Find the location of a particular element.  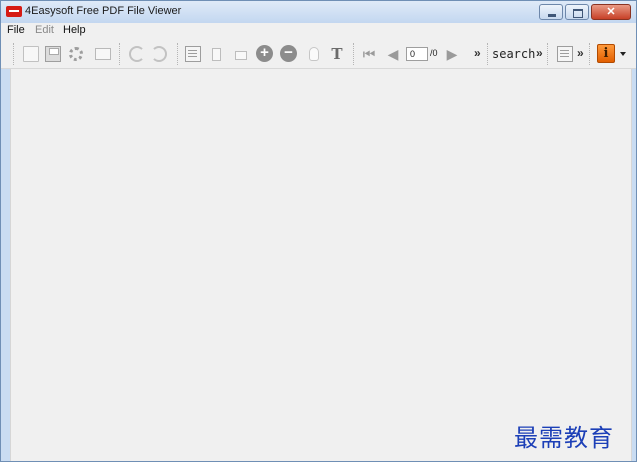

more-tools-button: » is located at coordinates (580, 53).